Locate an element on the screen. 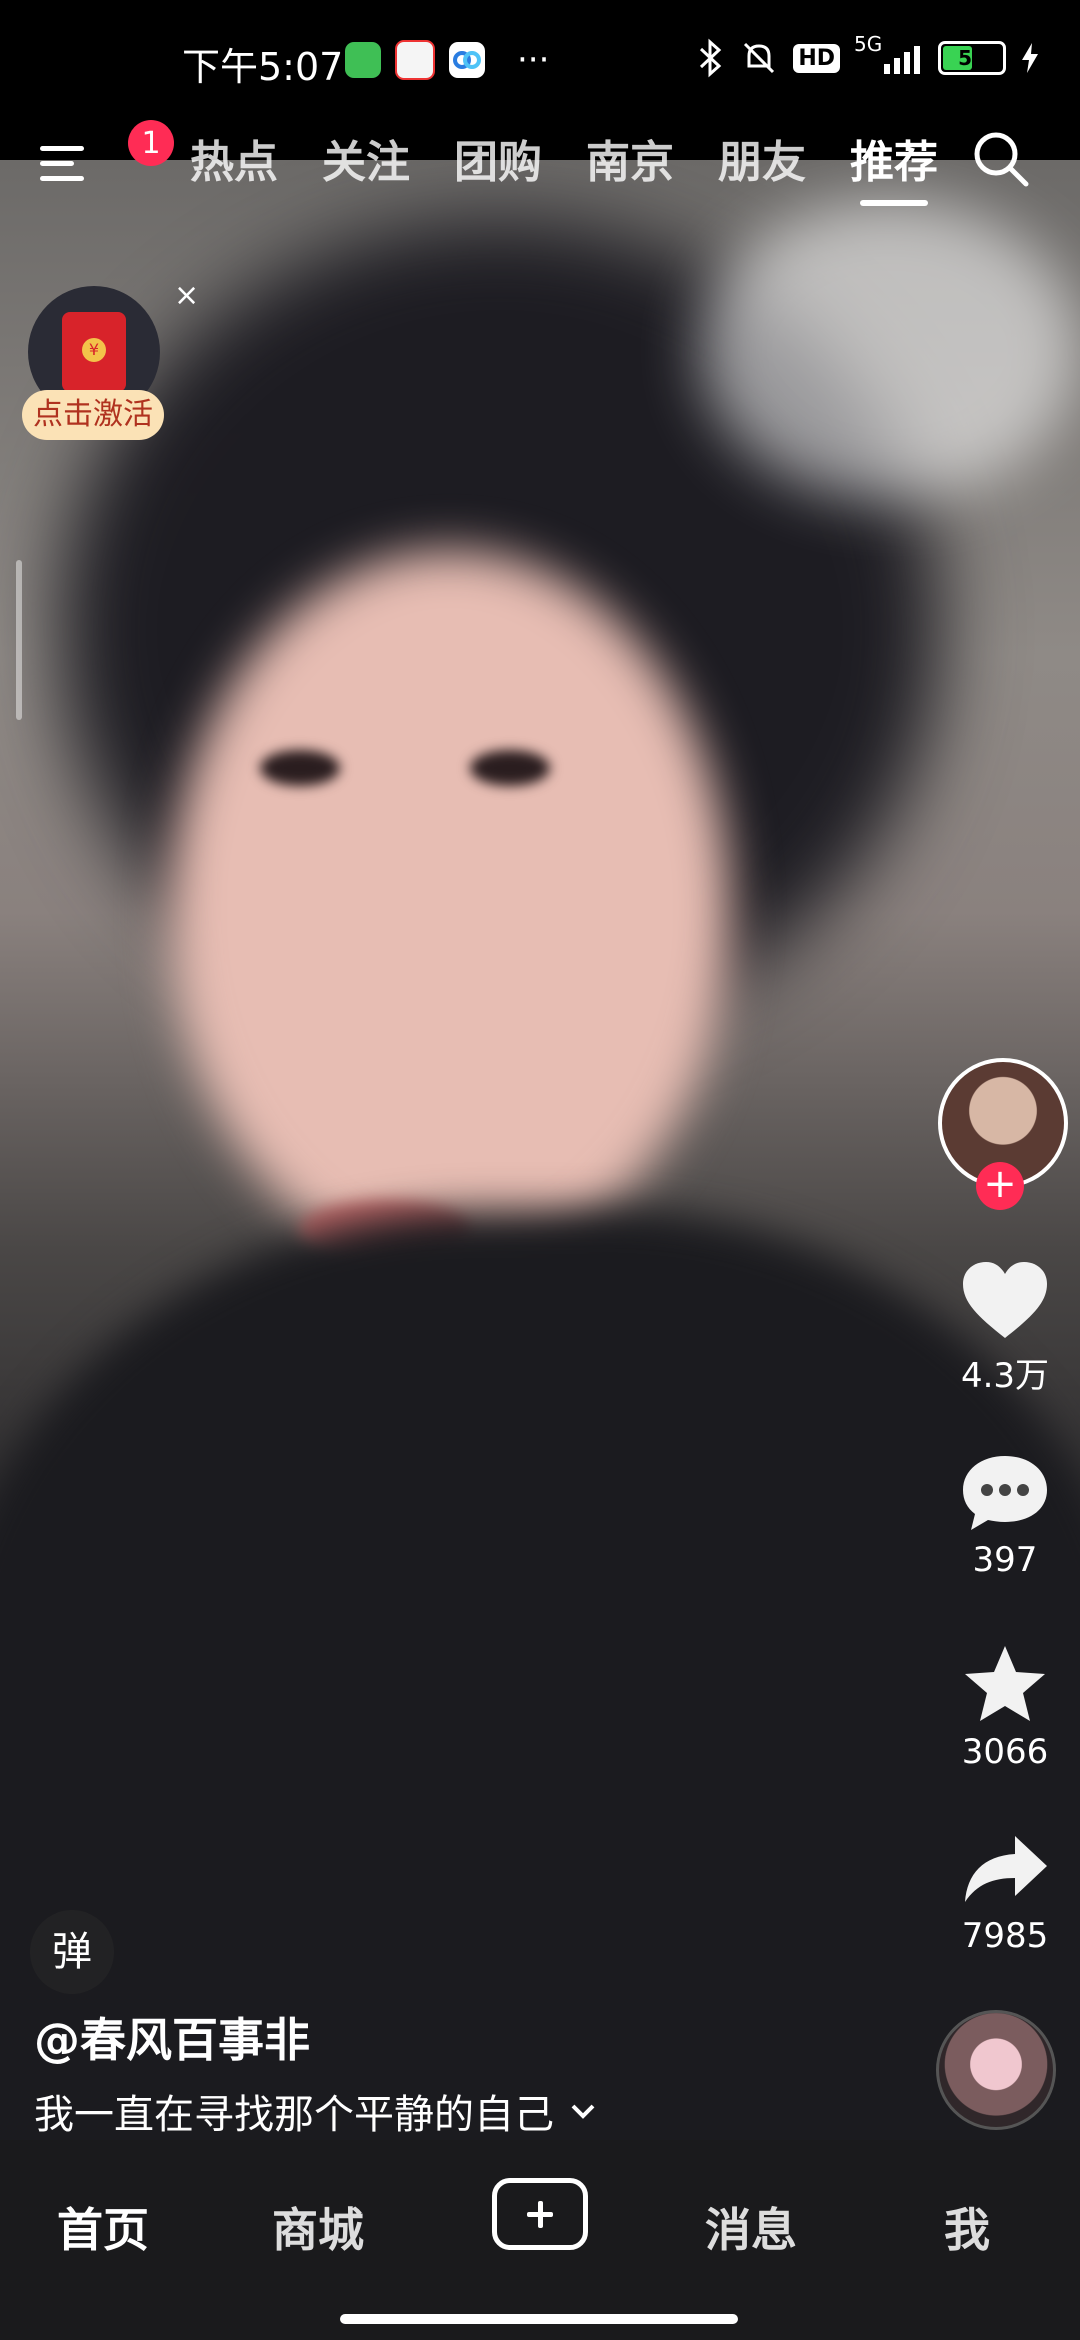  nav-messages: 消息 is located at coordinates (751, 2227).